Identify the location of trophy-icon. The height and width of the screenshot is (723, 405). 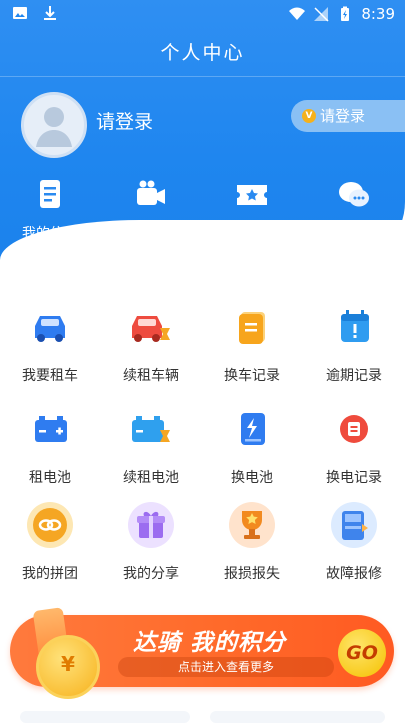
(252, 525).